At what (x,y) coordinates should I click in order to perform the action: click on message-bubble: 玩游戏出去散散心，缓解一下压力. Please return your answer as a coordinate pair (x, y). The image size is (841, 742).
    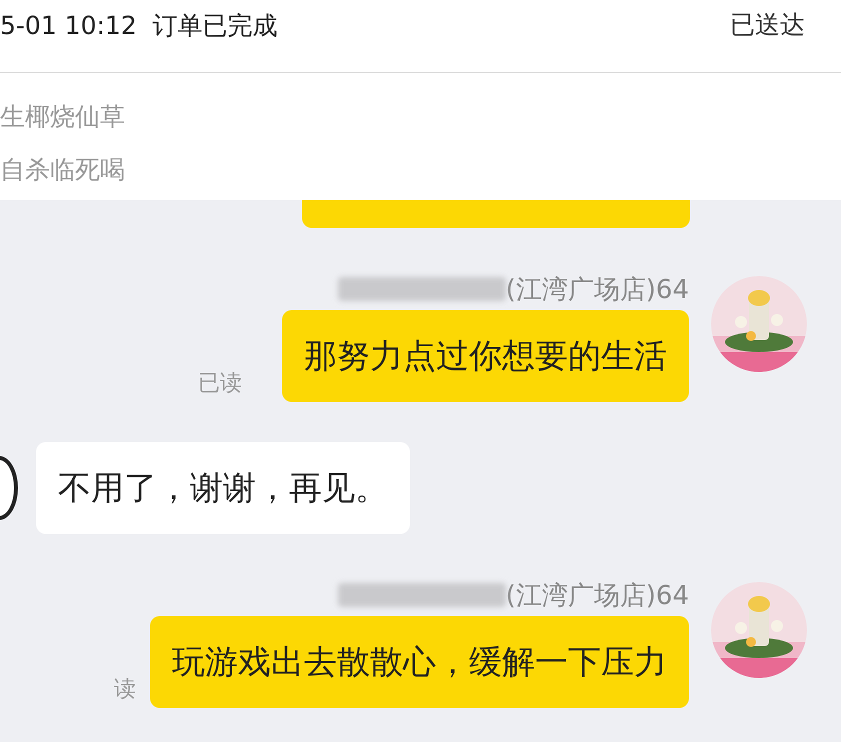
    Looking at the image, I should click on (419, 662).